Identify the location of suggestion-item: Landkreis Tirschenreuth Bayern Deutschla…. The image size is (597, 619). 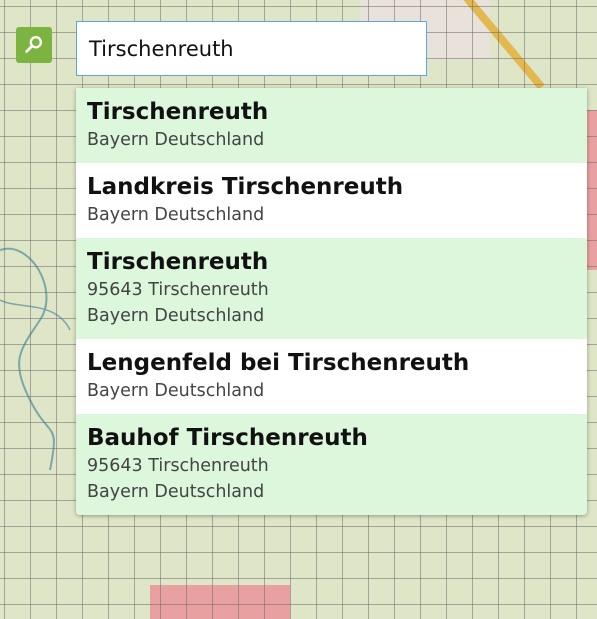
(331, 200).